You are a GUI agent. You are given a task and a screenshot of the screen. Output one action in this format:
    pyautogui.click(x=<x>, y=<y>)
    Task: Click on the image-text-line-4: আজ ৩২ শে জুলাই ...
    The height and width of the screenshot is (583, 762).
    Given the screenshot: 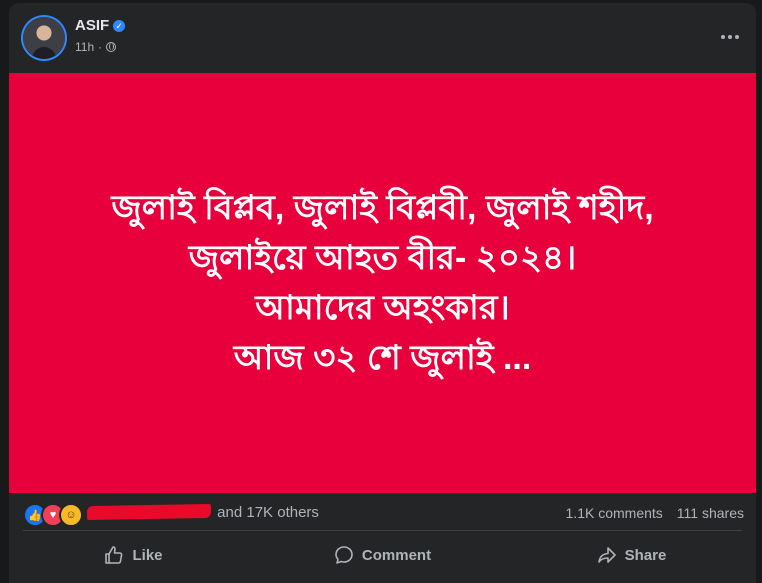 What is the action you would take?
    pyautogui.click(x=382, y=358)
    